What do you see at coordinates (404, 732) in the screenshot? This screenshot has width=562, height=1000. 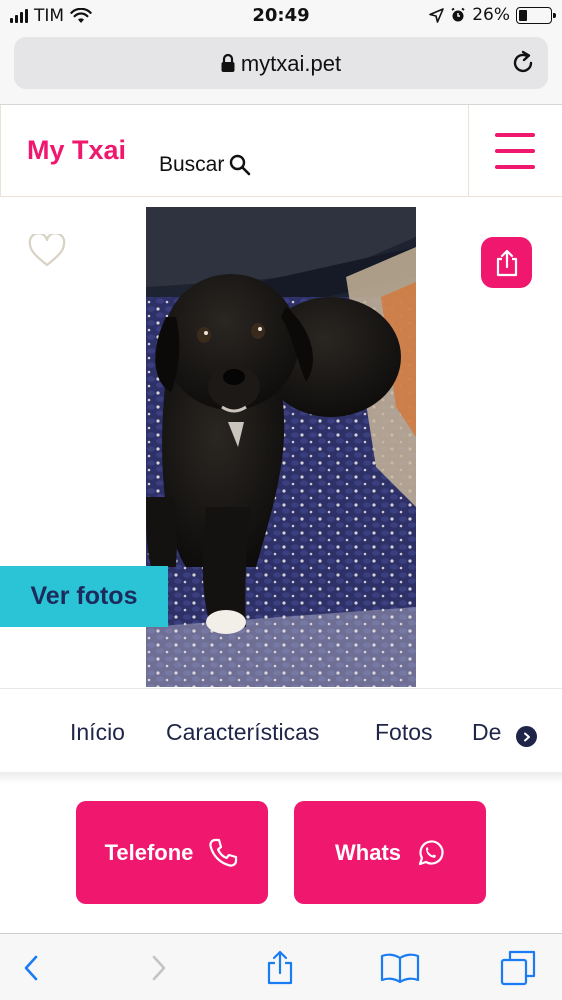 I see `tab-fotos: Fotos` at bounding box center [404, 732].